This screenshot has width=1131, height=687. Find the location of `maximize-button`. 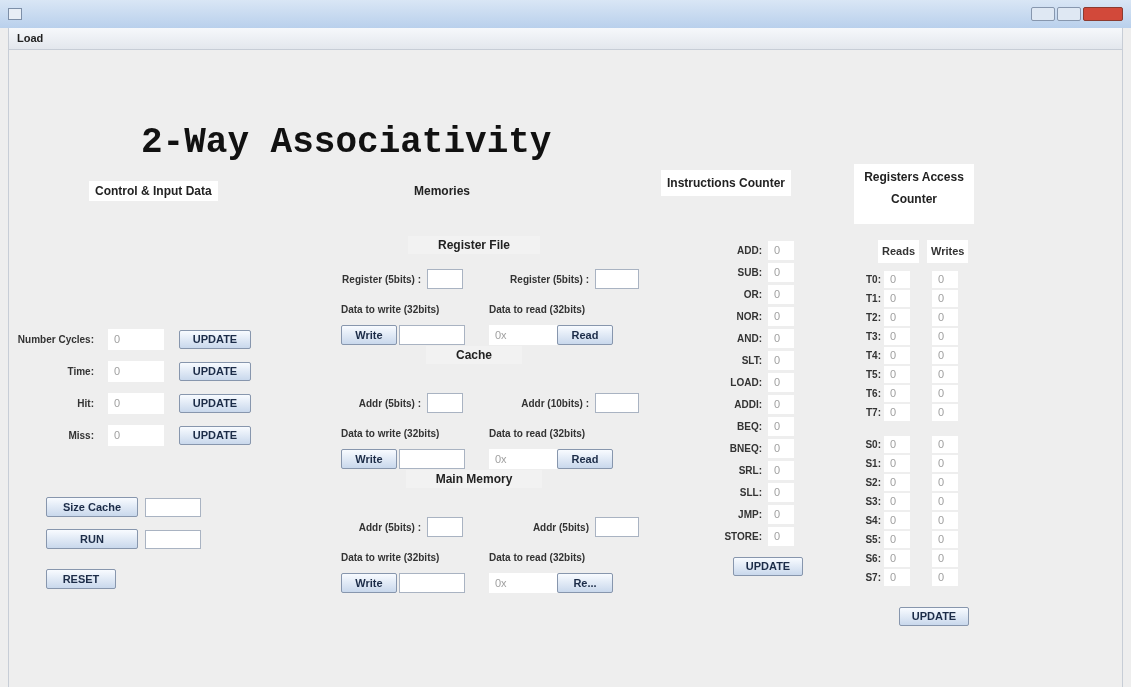

maximize-button is located at coordinates (1069, 14).